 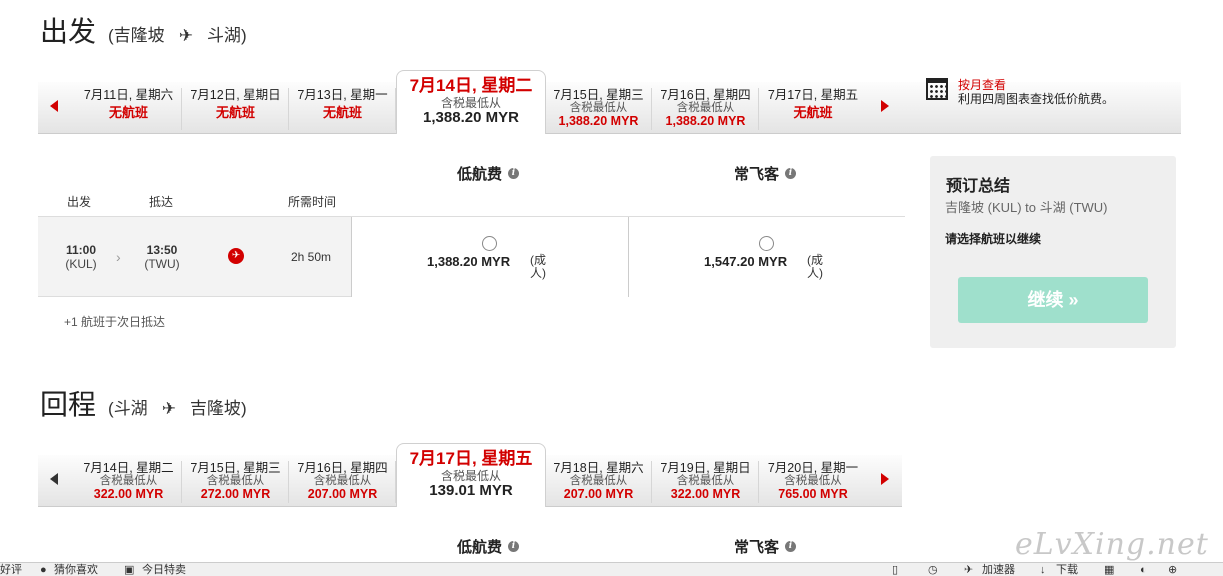 I want to click on return-date-0: 7月14日, 星期二 含税最低从 322.00 MYR, so click(x=129, y=482).